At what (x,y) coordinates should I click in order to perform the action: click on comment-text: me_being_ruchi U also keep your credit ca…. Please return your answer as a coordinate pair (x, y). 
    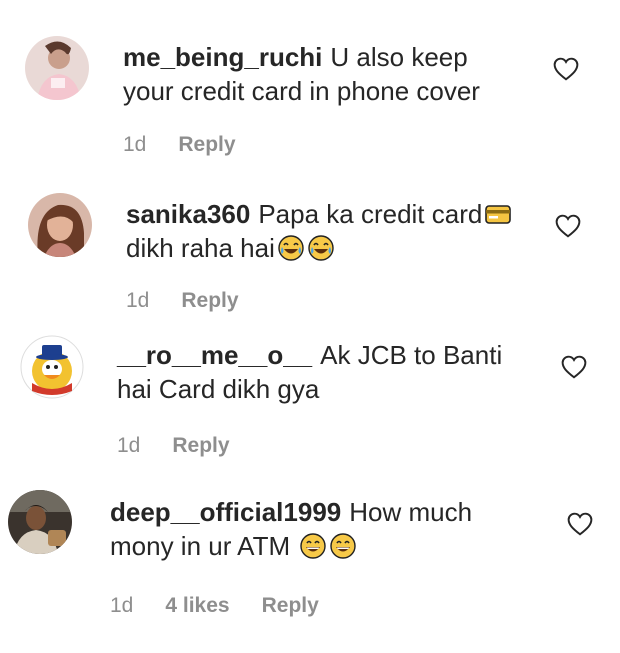
    Looking at the image, I should click on (323, 74).